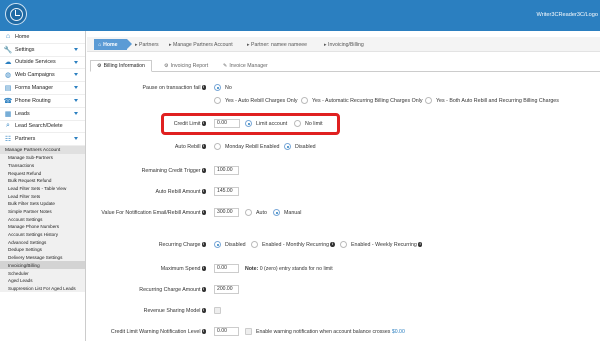  Describe the element at coordinates (42, 50) in the screenshot. I see `sidebar-item-settings: 🔧 Settings` at that location.